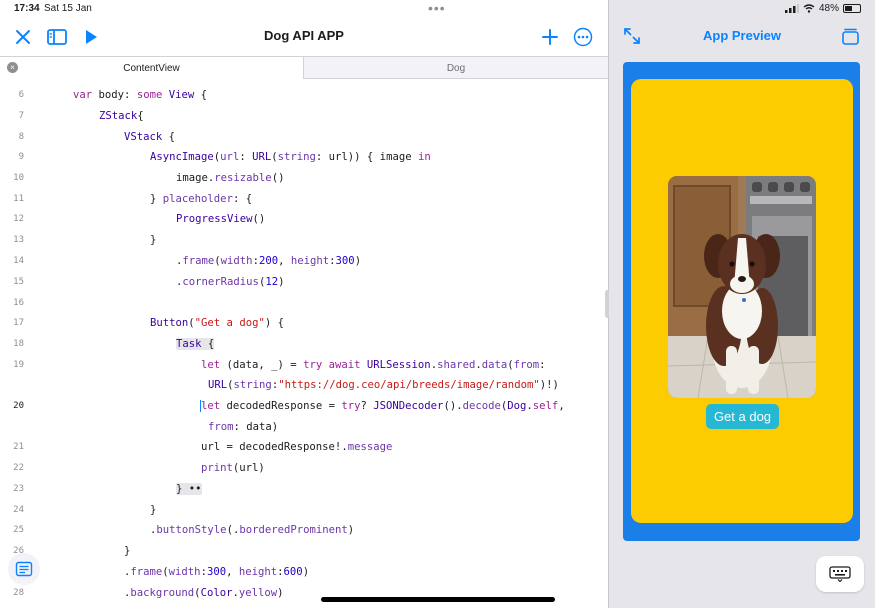 The image size is (875, 608). What do you see at coordinates (742, 287) in the screenshot?
I see `dog-photo` at bounding box center [742, 287].